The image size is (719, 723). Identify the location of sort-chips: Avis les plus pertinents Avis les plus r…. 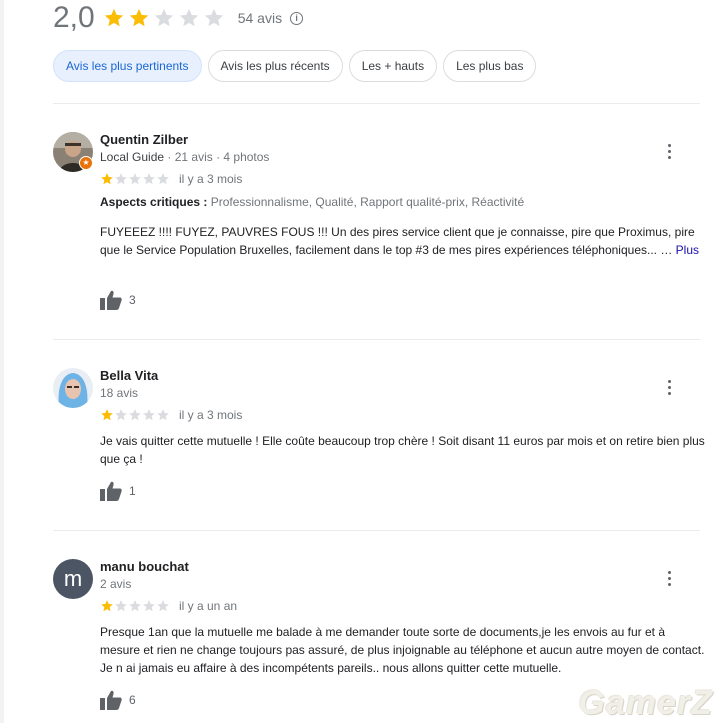
(295, 66).